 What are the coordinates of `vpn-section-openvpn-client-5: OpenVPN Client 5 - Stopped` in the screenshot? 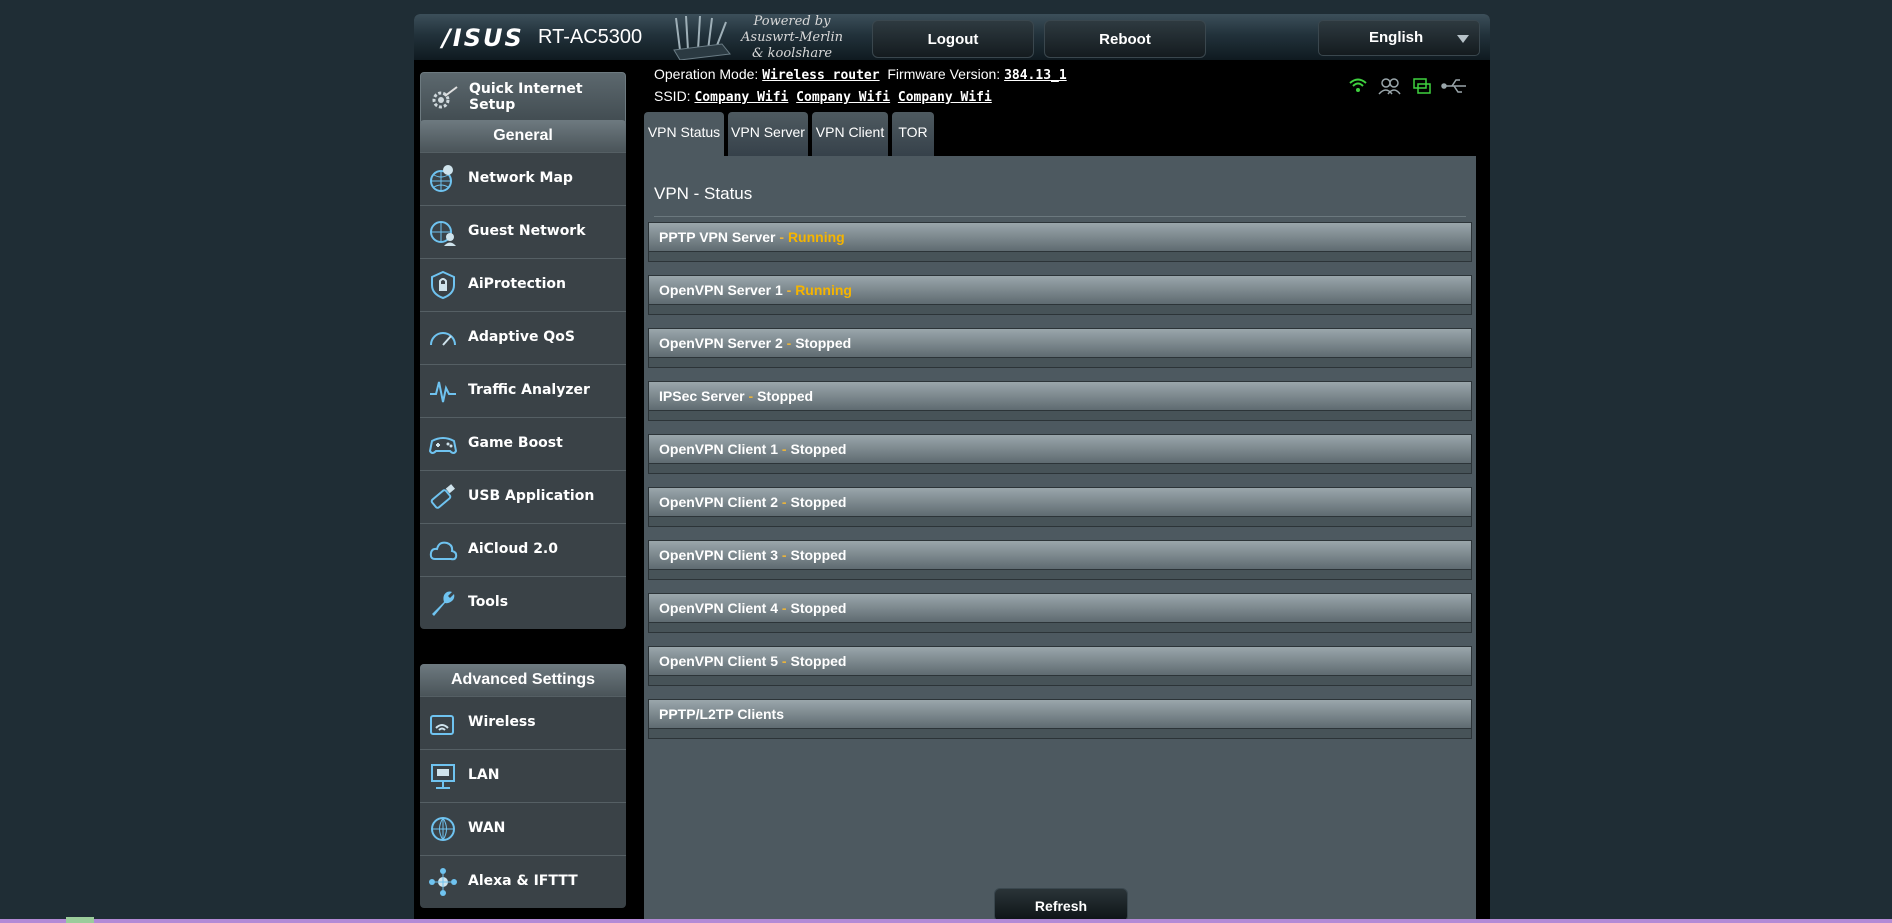 It's located at (1060, 666).